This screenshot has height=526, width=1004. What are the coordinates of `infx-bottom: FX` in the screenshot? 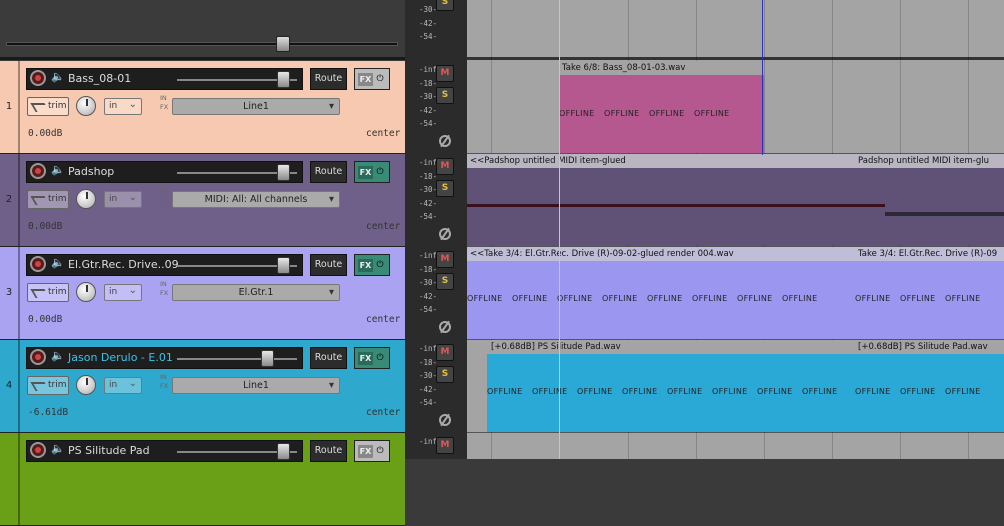 It's located at (164, 293).